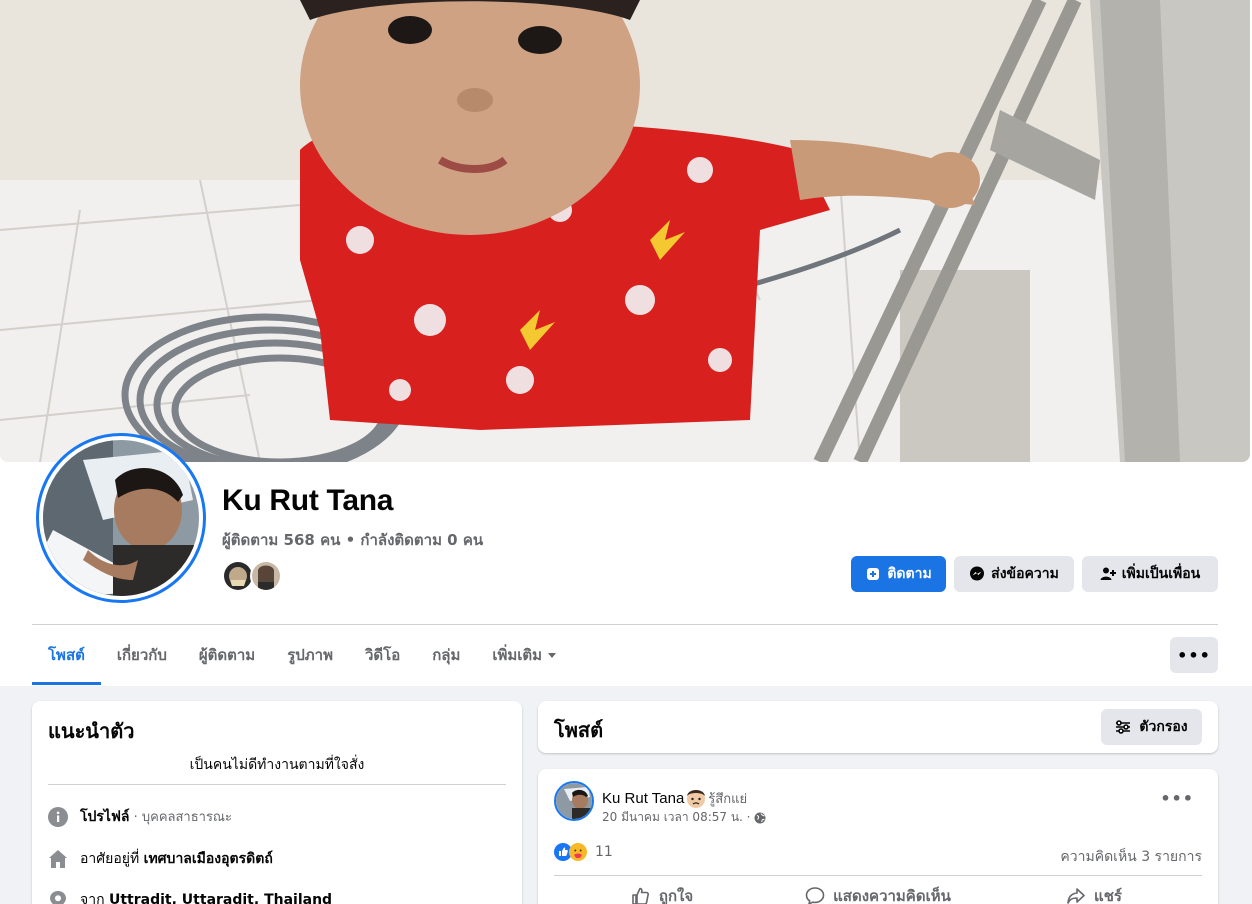 The image size is (1252, 904). What do you see at coordinates (277, 859) in the screenshot?
I see `intro-lives-in: อาศัยอยู่ที่ เทศบาลเมืองอุตรดิตถ์` at bounding box center [277, 859].